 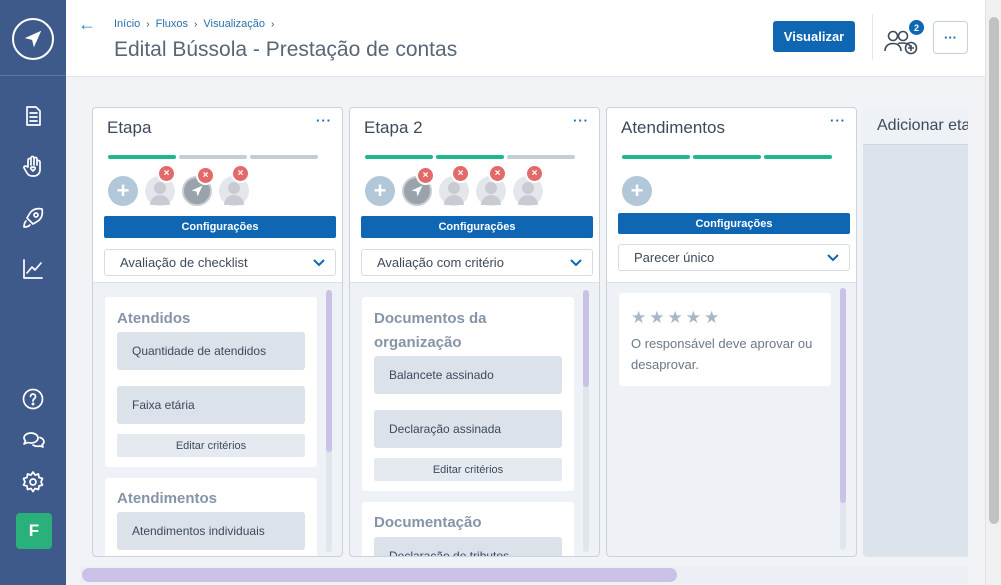 I want to click on criteria-card: Atendimentos Atendimentos individuais, so click(x=211, y=517).